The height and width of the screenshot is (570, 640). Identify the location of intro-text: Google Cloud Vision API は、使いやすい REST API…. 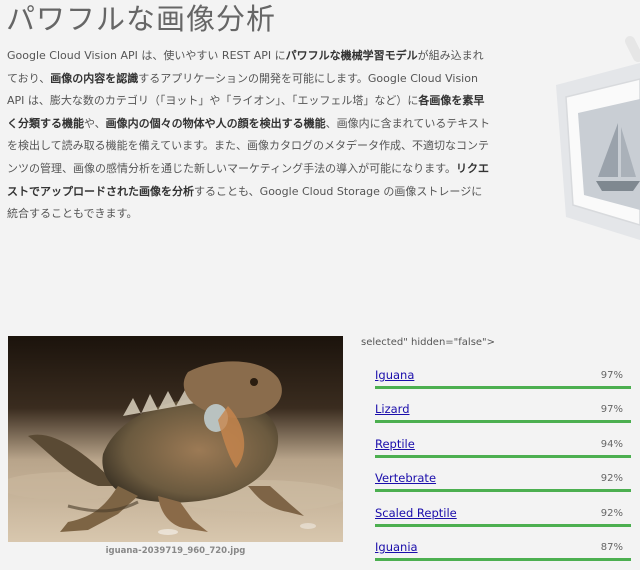
(146, 55).